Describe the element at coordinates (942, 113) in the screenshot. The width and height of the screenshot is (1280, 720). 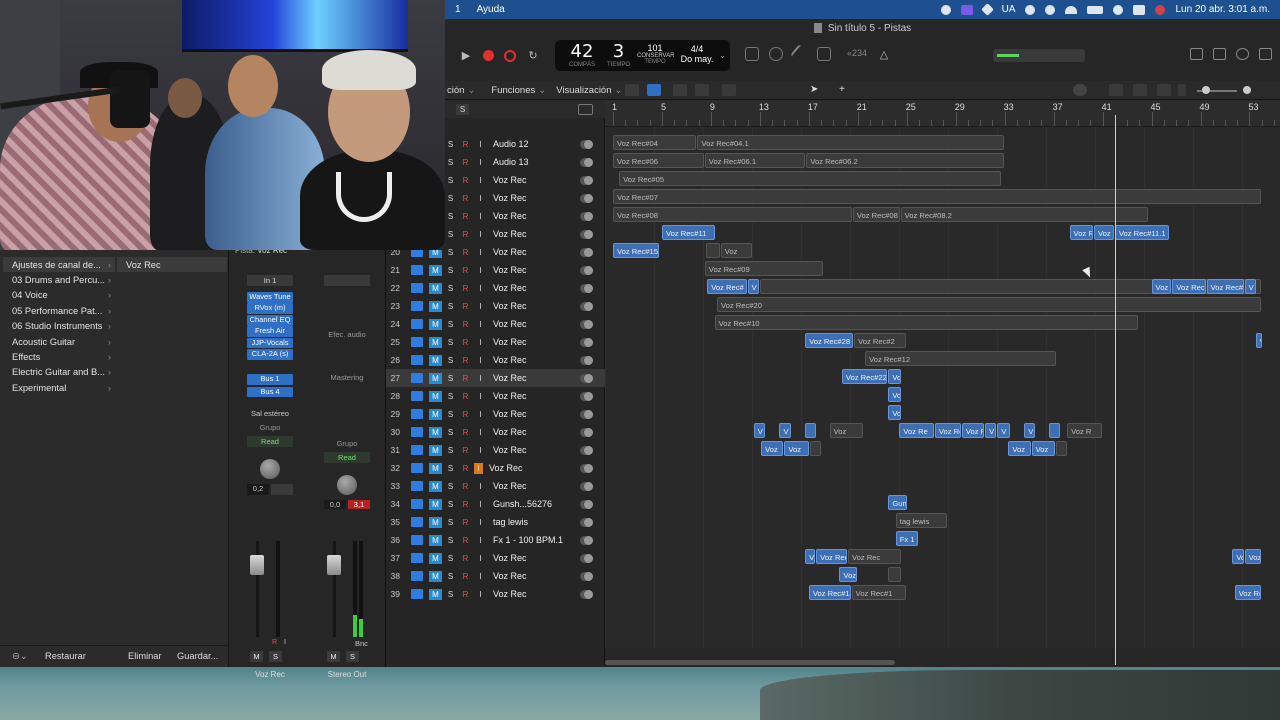
I see `bar-ruler: 1 5 9 13 17 21 25 29 33 37 41 45 49 53` at that location.